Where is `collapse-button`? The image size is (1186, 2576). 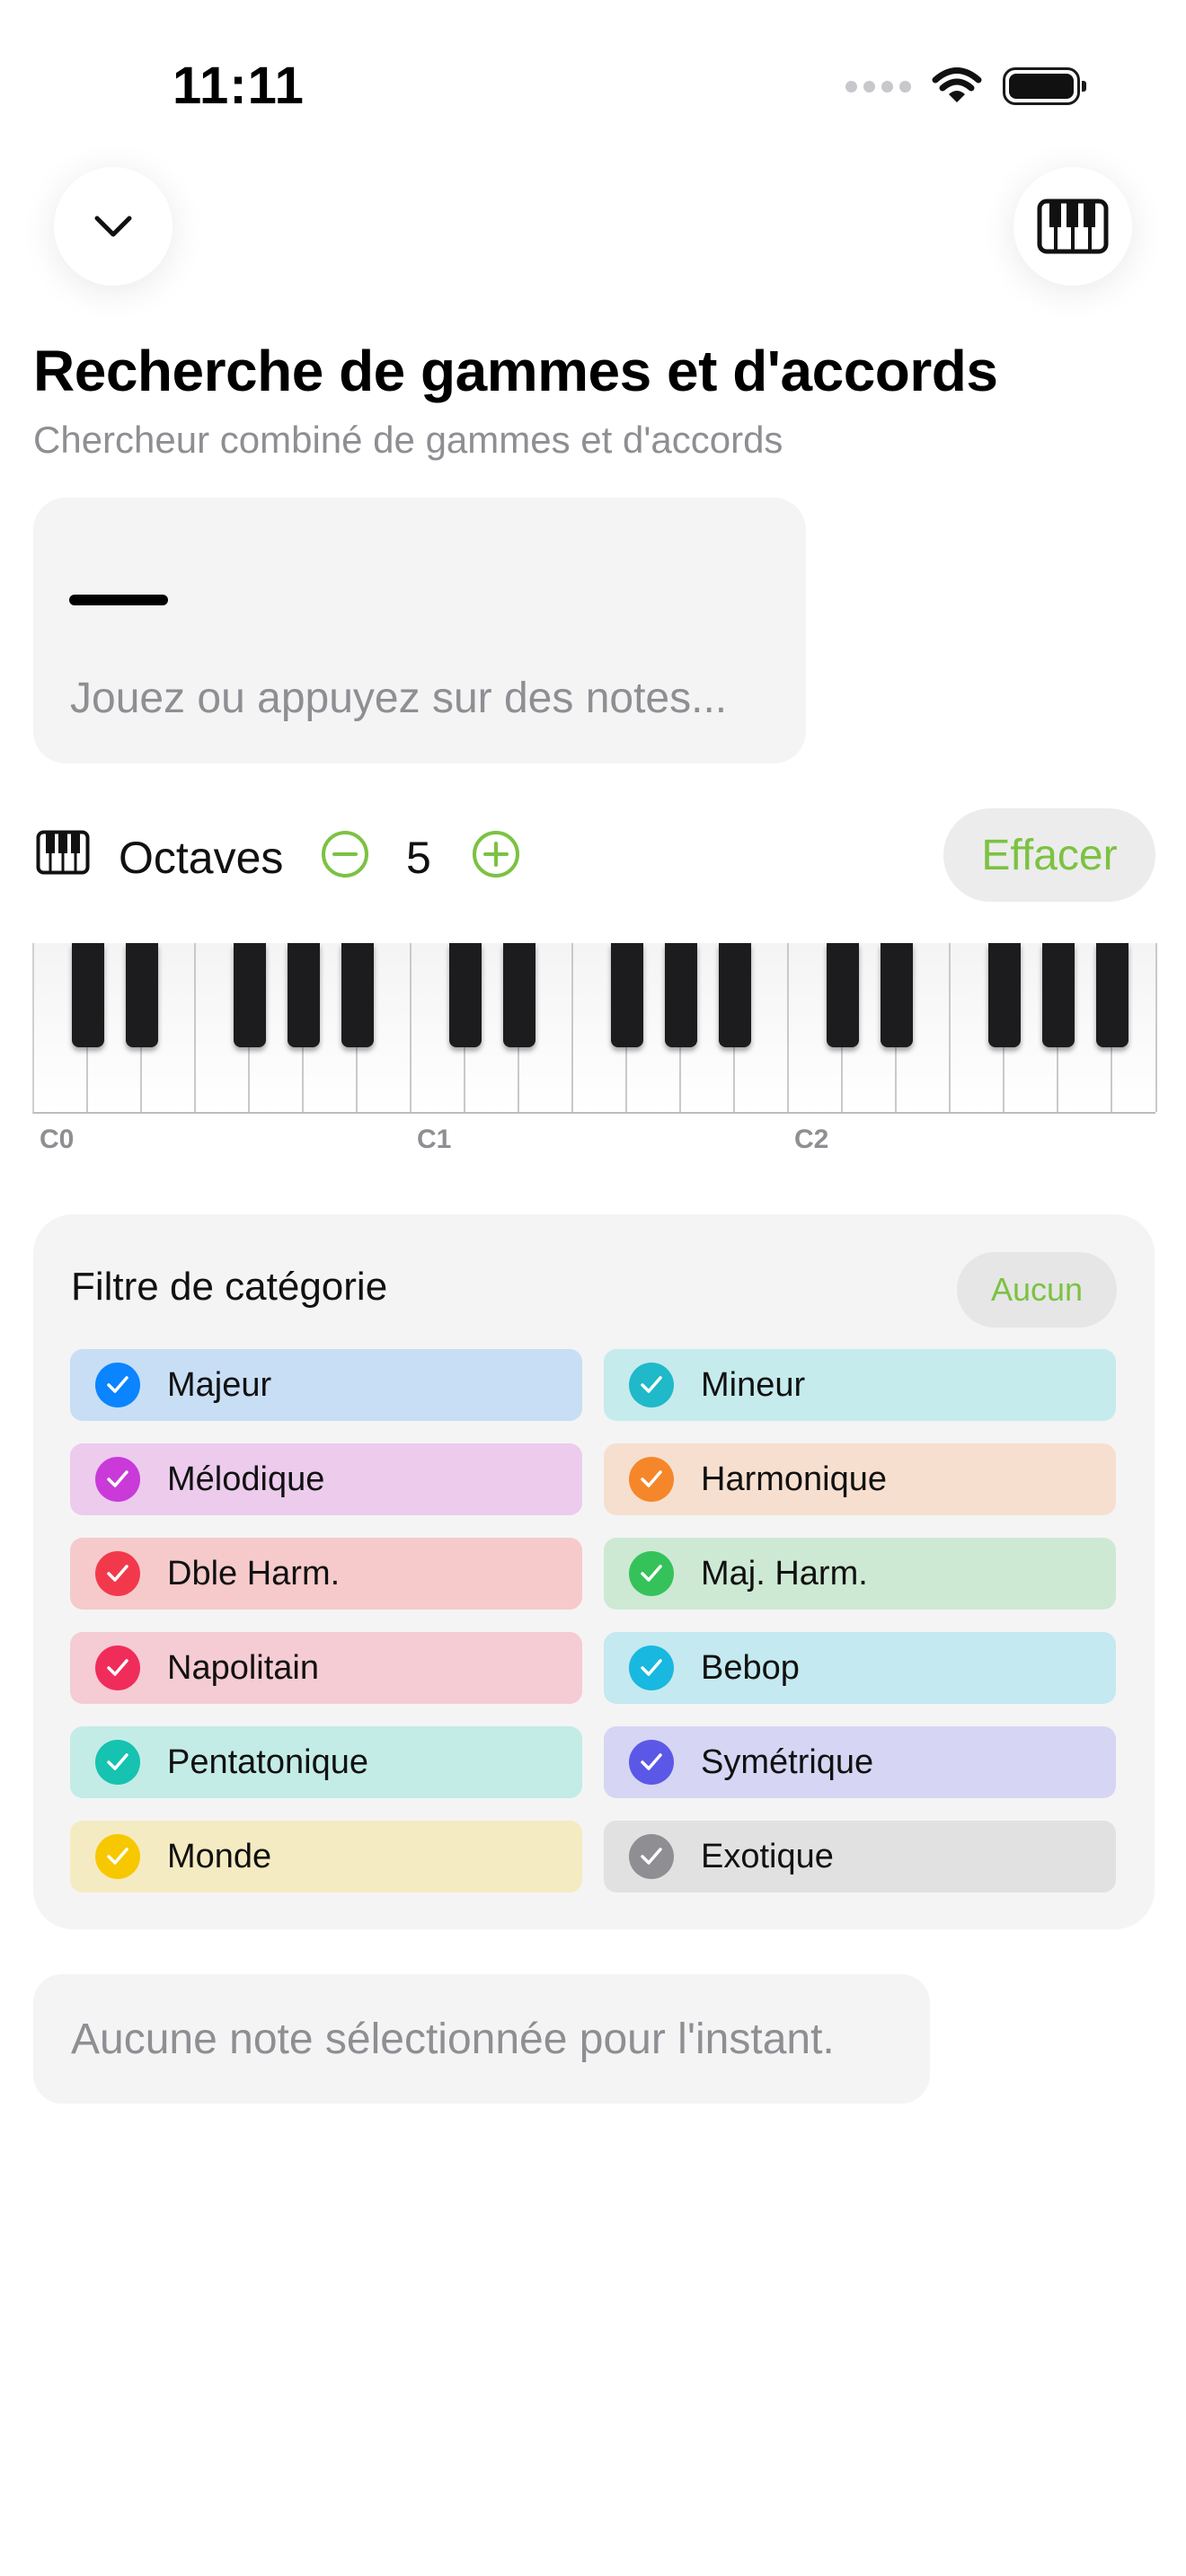
collapse-button is located at coordinates (113, 226).